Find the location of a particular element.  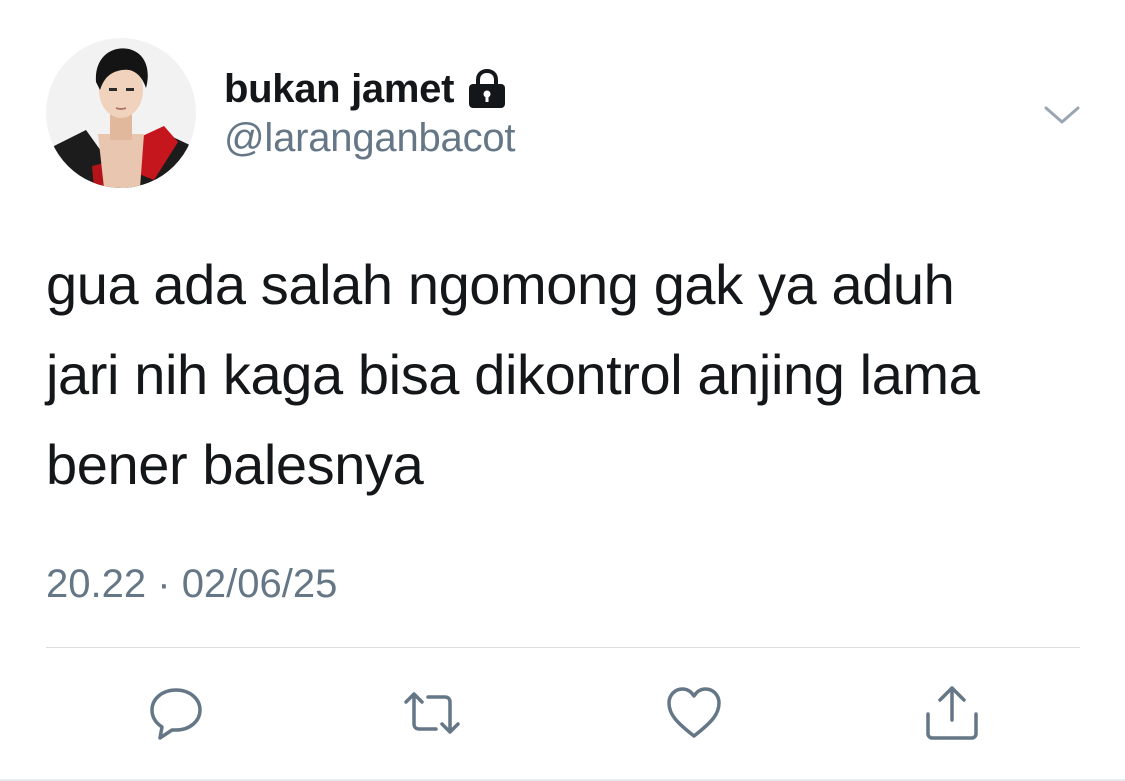

retweet-button is located at coordinates (432, 713).